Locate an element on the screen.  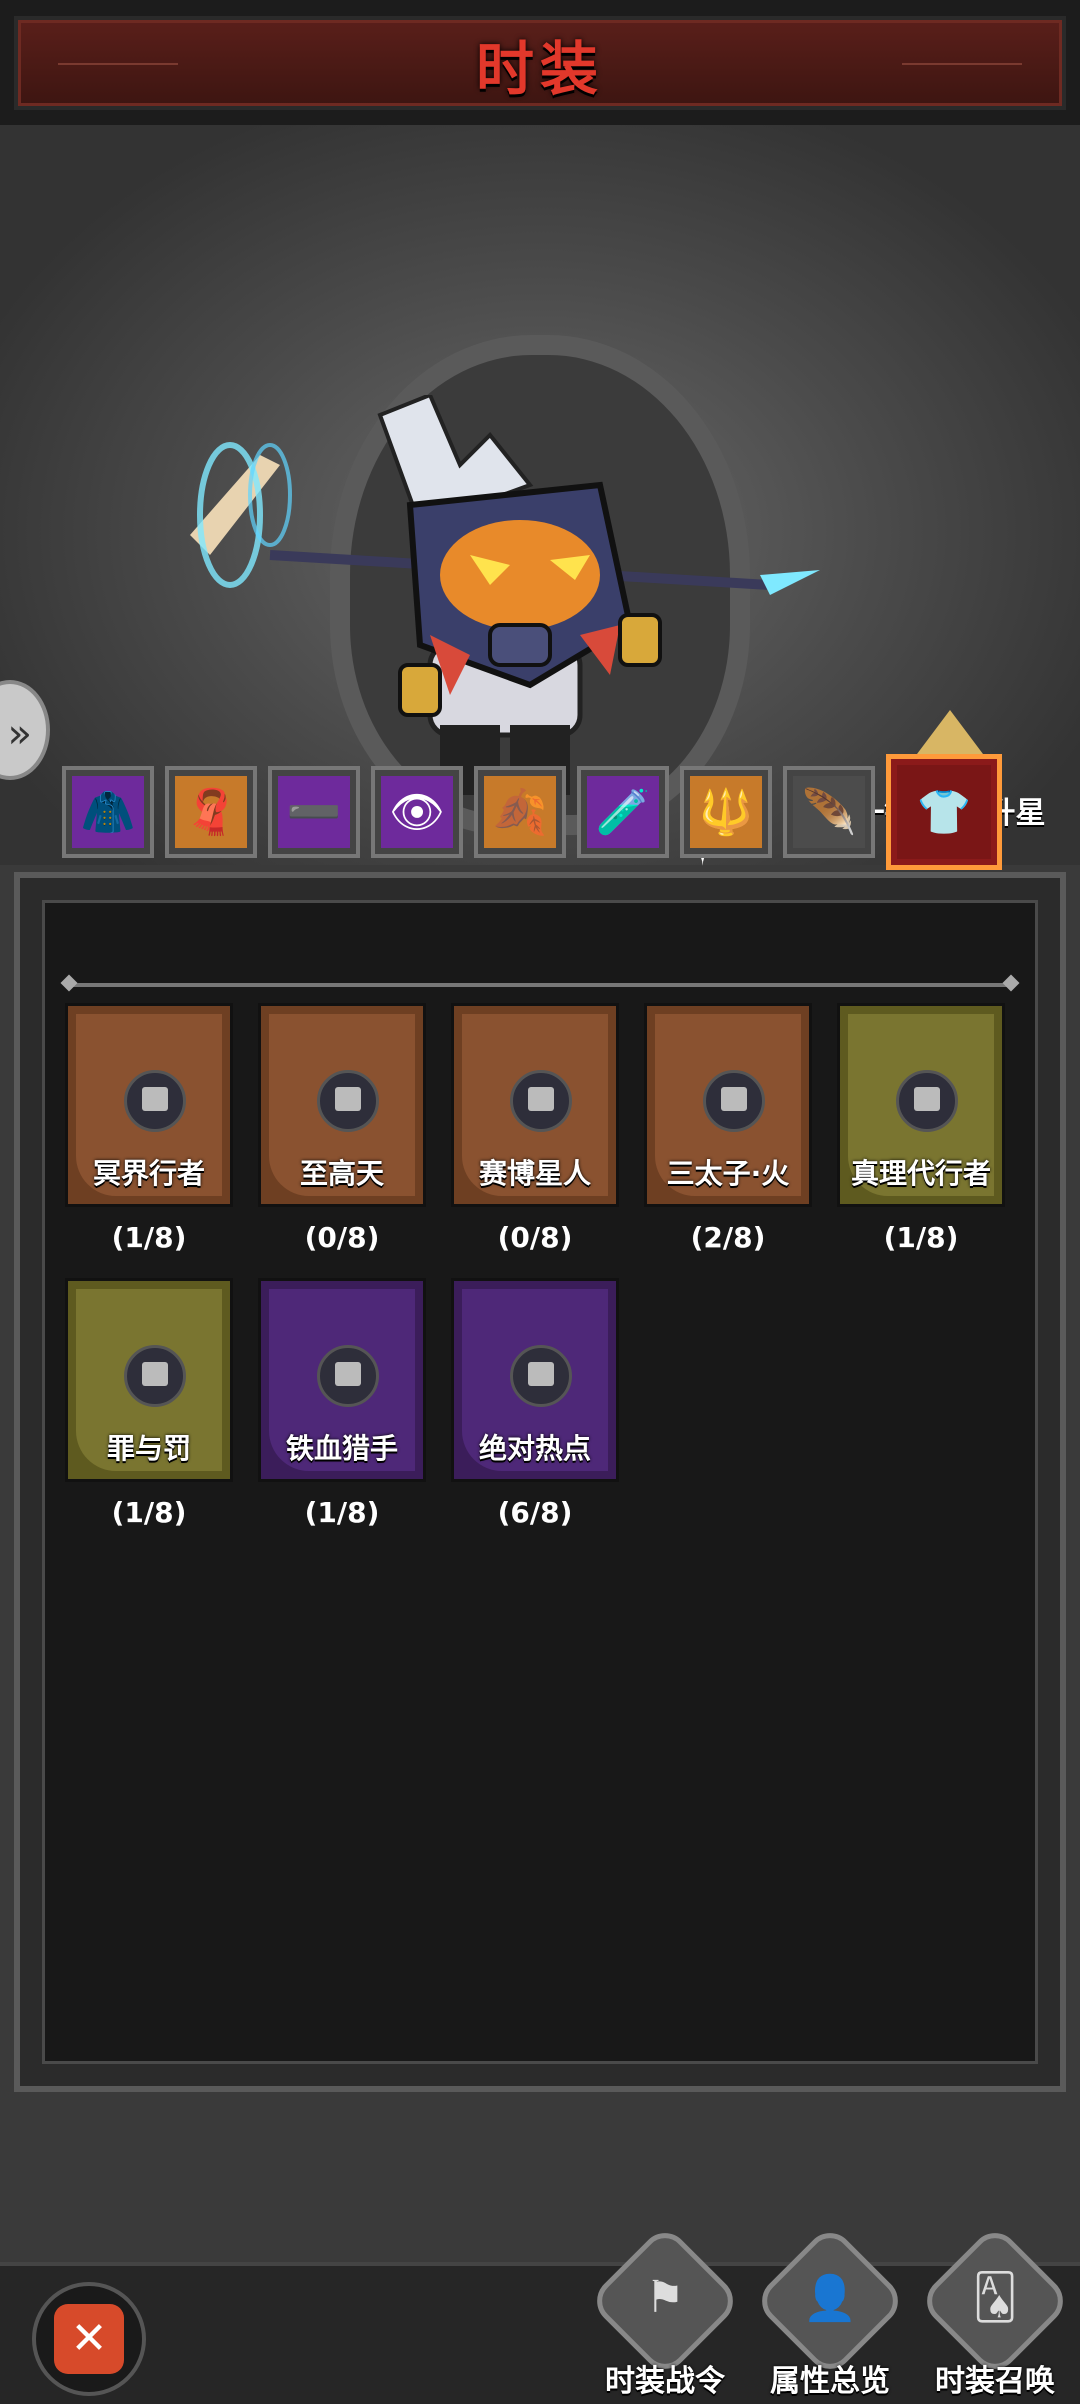
staff-icon: 🔱 is located at coordinates (726, 812).